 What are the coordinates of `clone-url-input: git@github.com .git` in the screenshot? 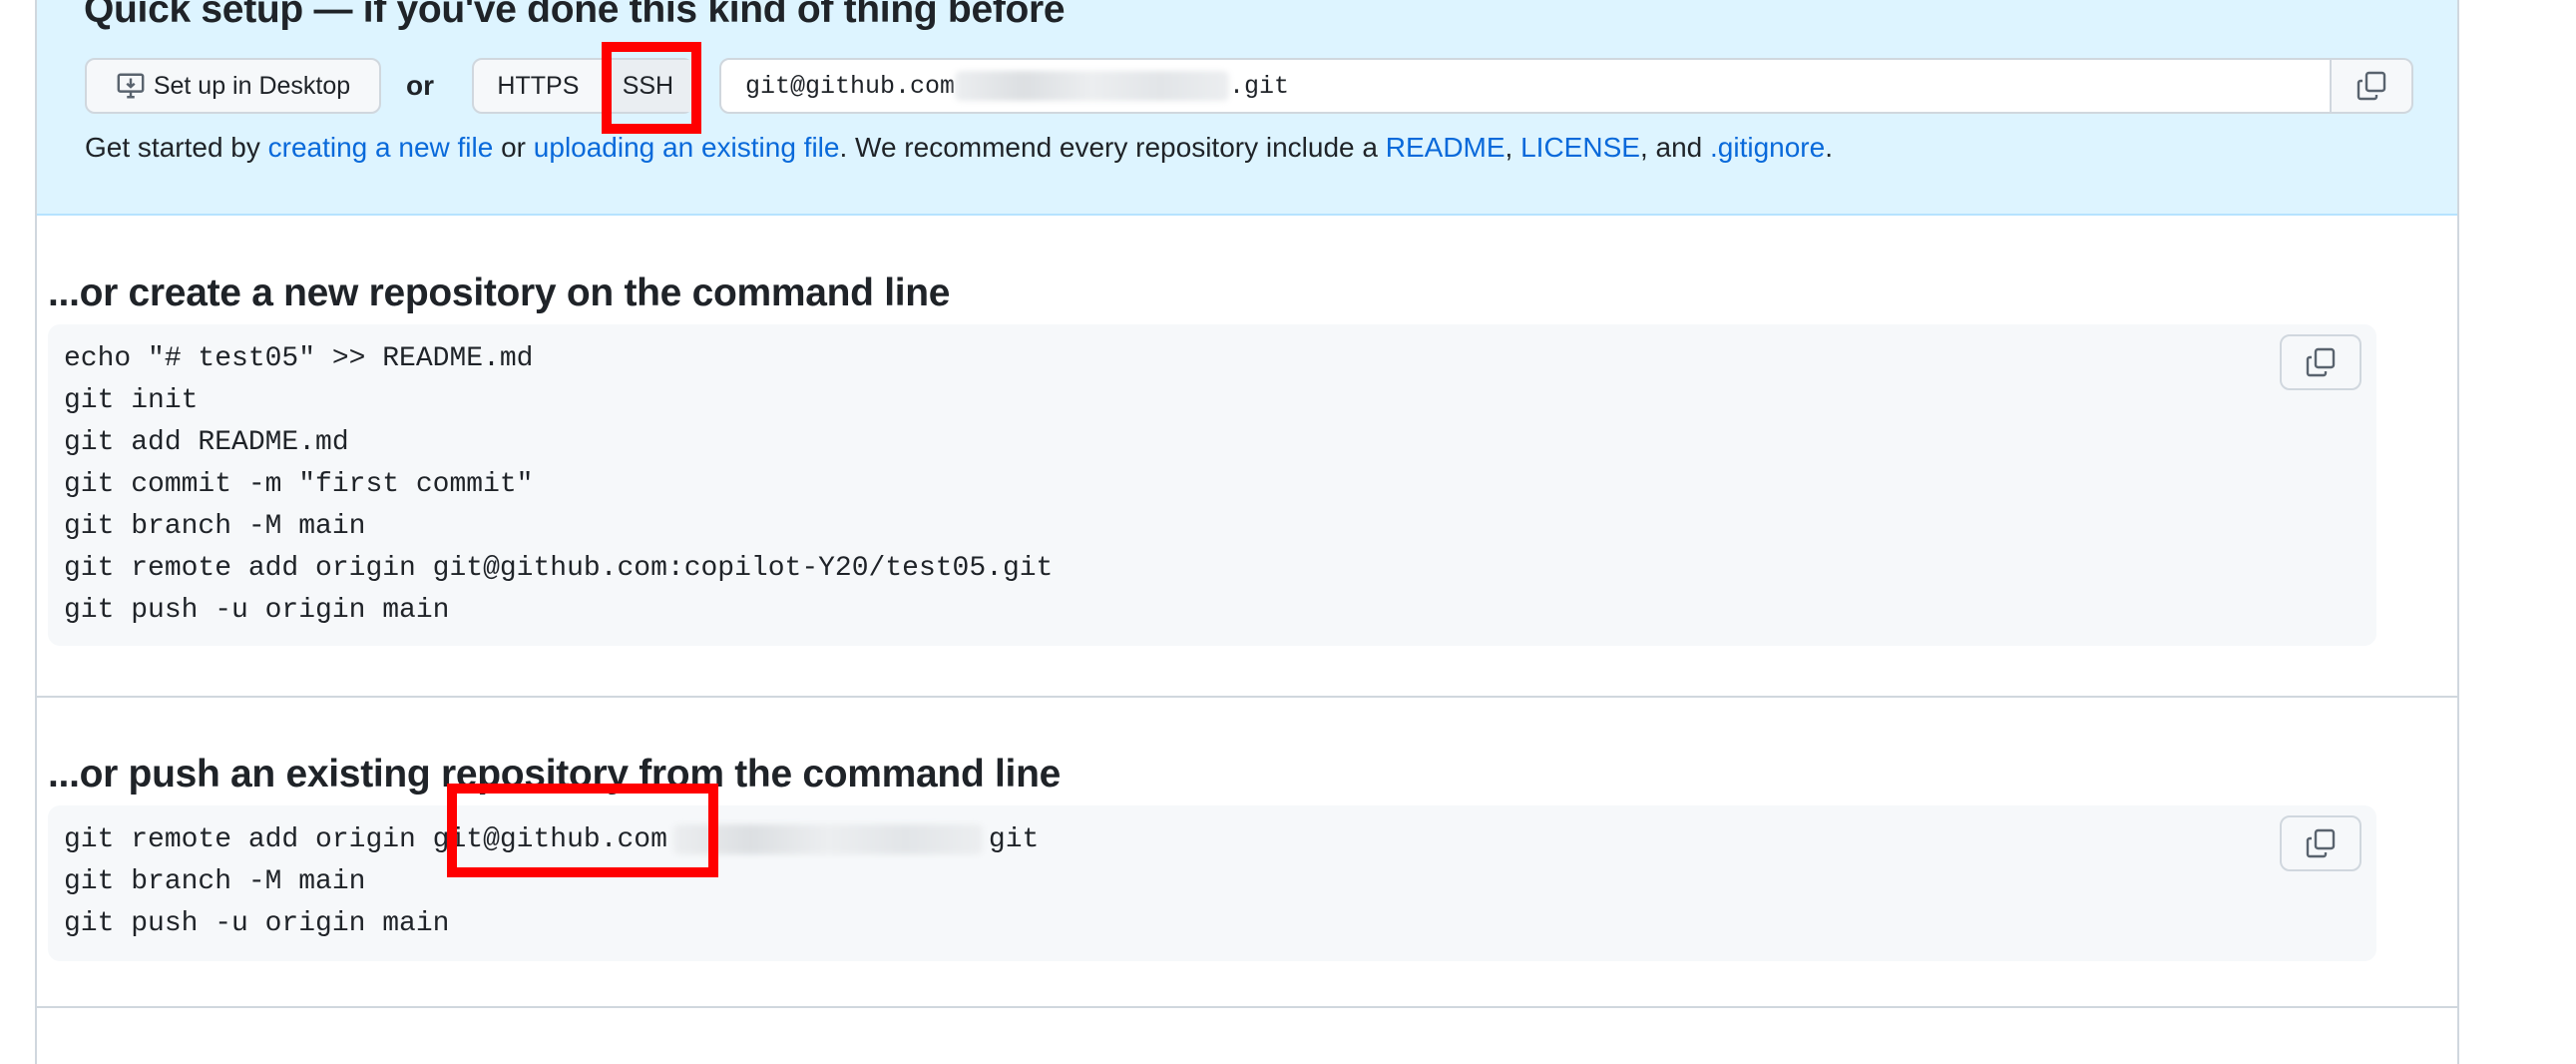 It's located at (1525, 86).